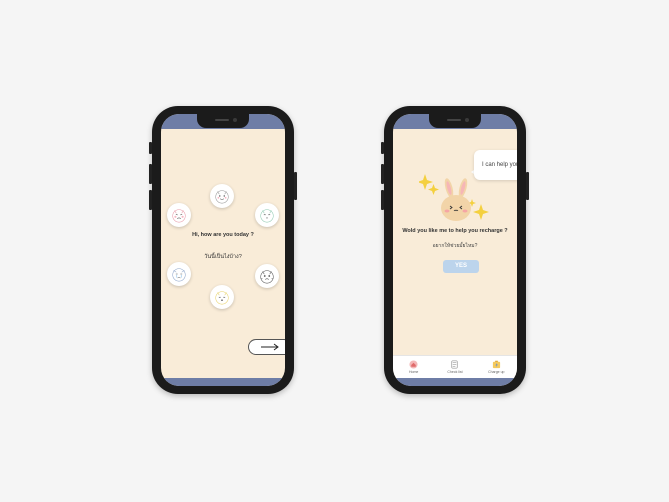  I want to click on mood-option-angry, so click(179, 215).